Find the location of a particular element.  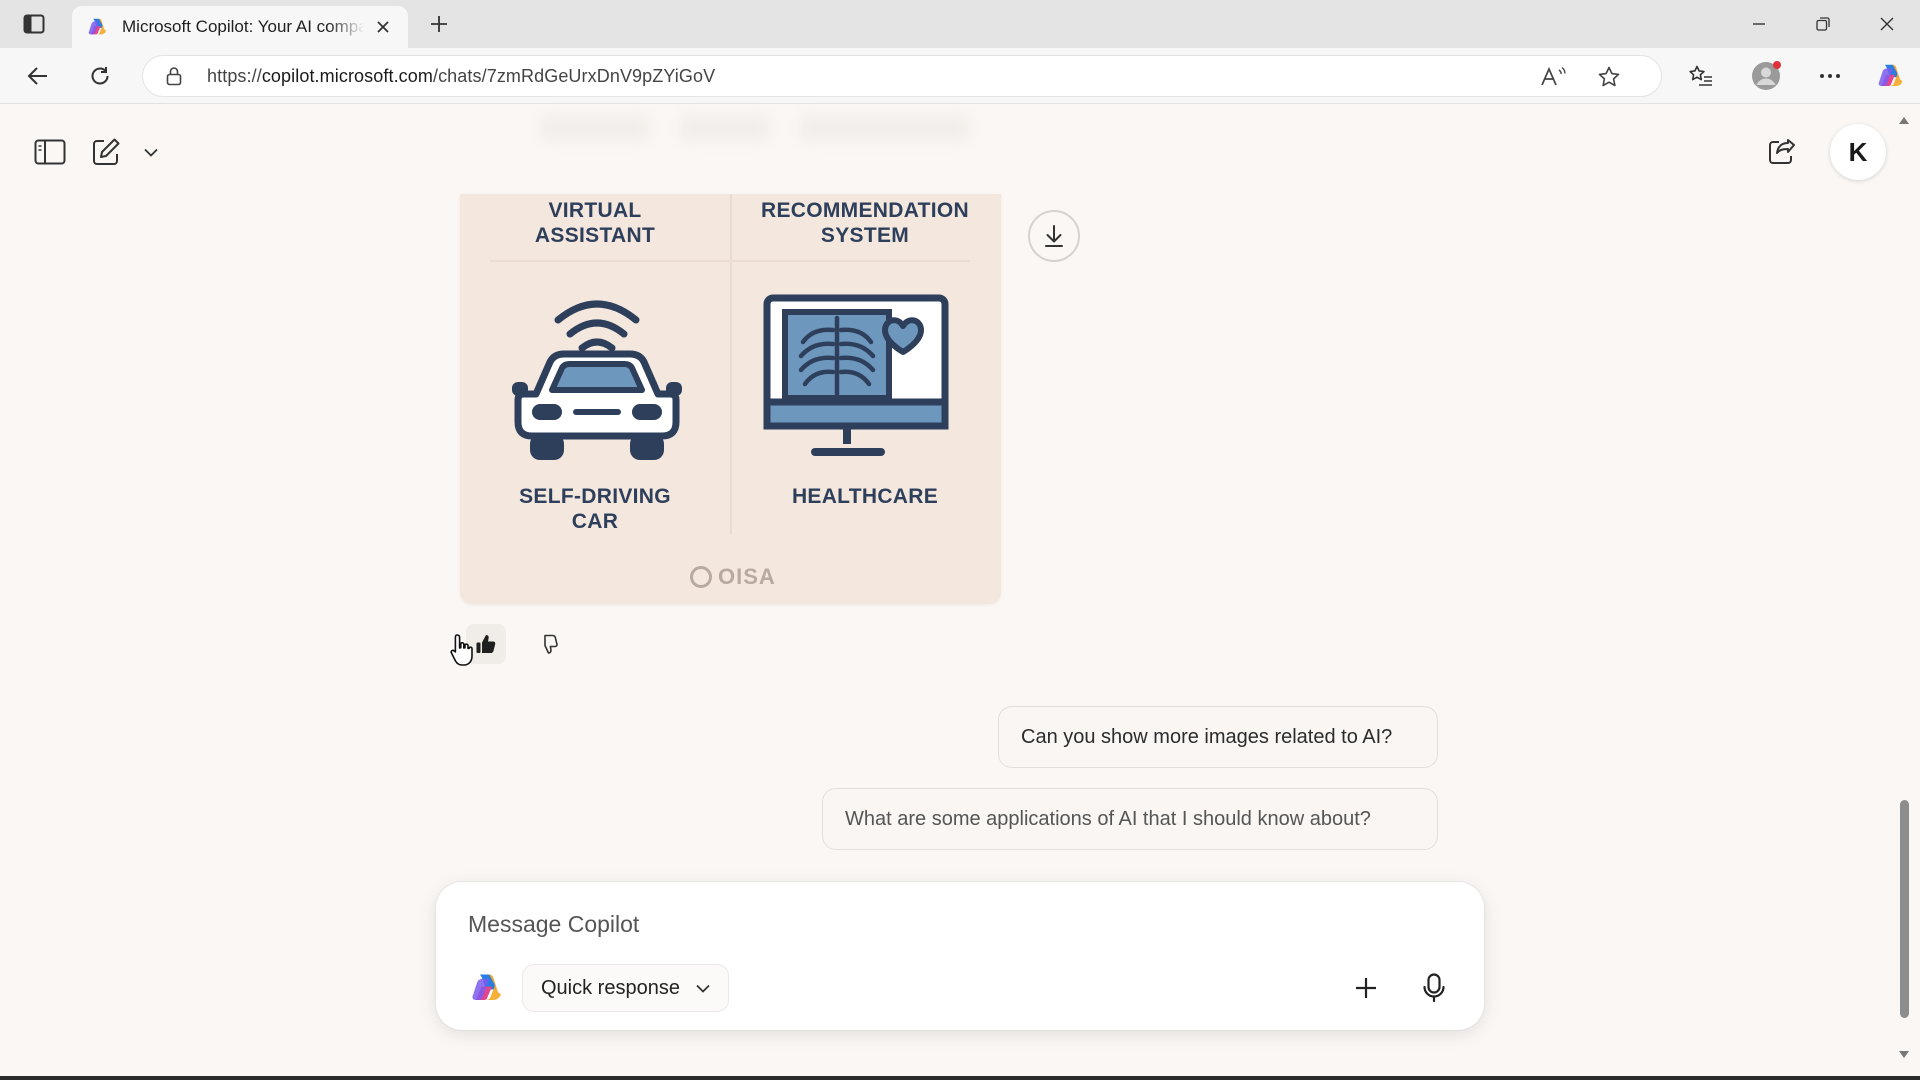

refresh-icon is located at coordinates (100, 76).